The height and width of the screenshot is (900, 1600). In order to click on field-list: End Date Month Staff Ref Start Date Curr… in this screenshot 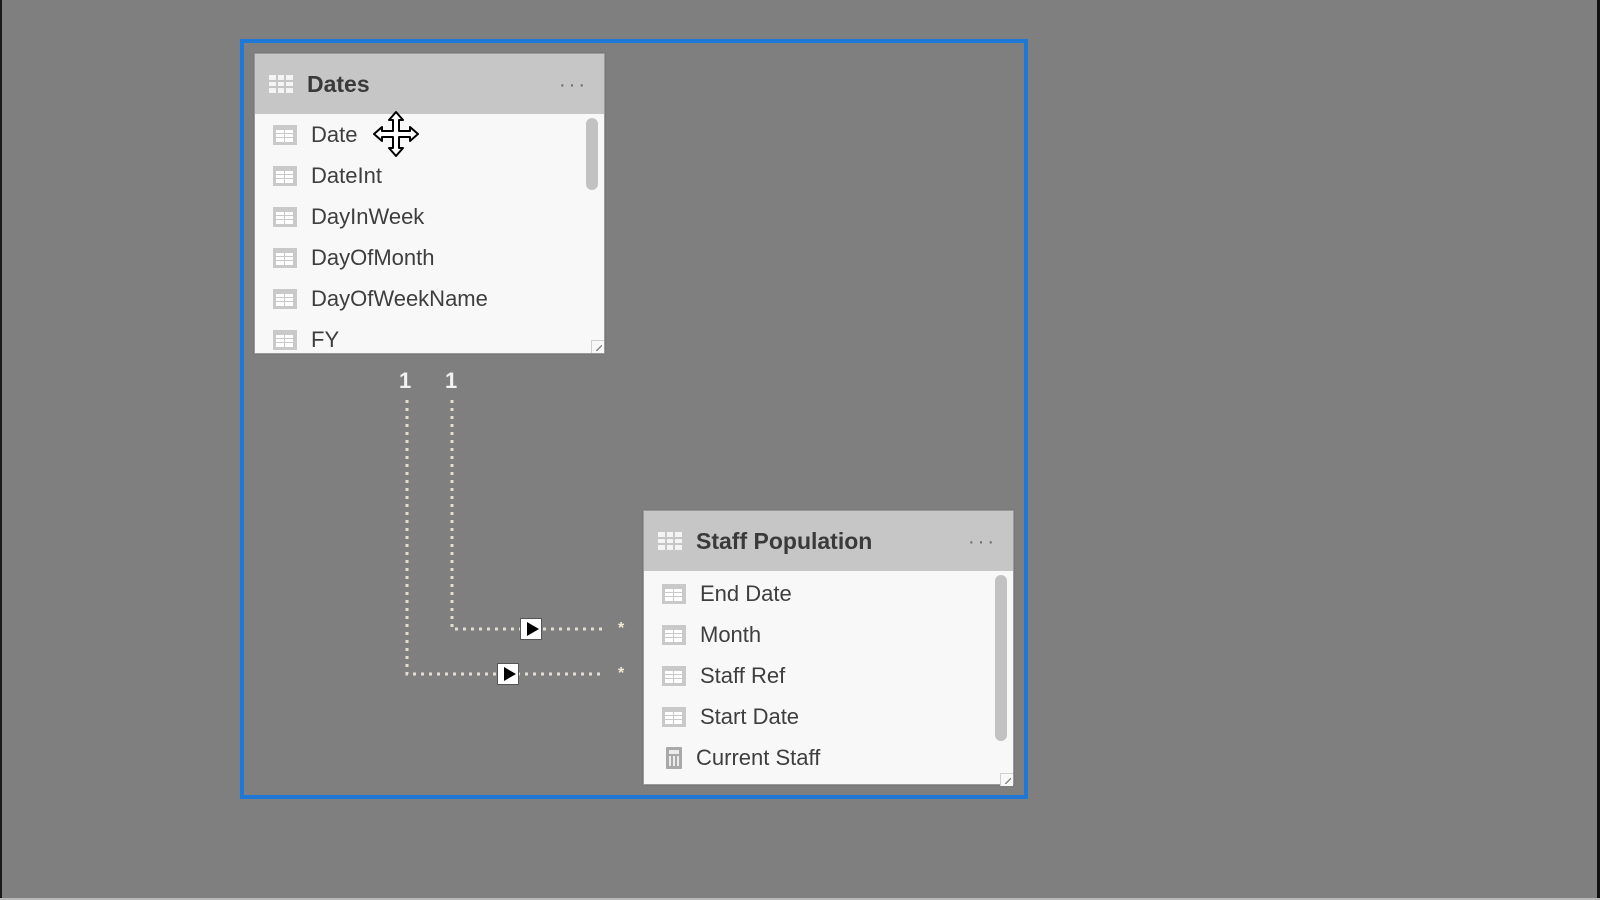, I will do `click(828, 678)`.